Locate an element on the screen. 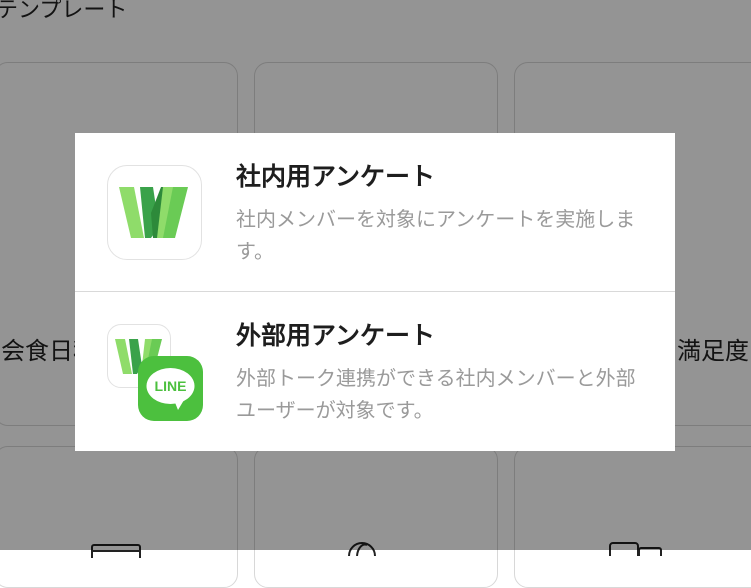  line-icon: LINE is located at coordinates (170, 388).